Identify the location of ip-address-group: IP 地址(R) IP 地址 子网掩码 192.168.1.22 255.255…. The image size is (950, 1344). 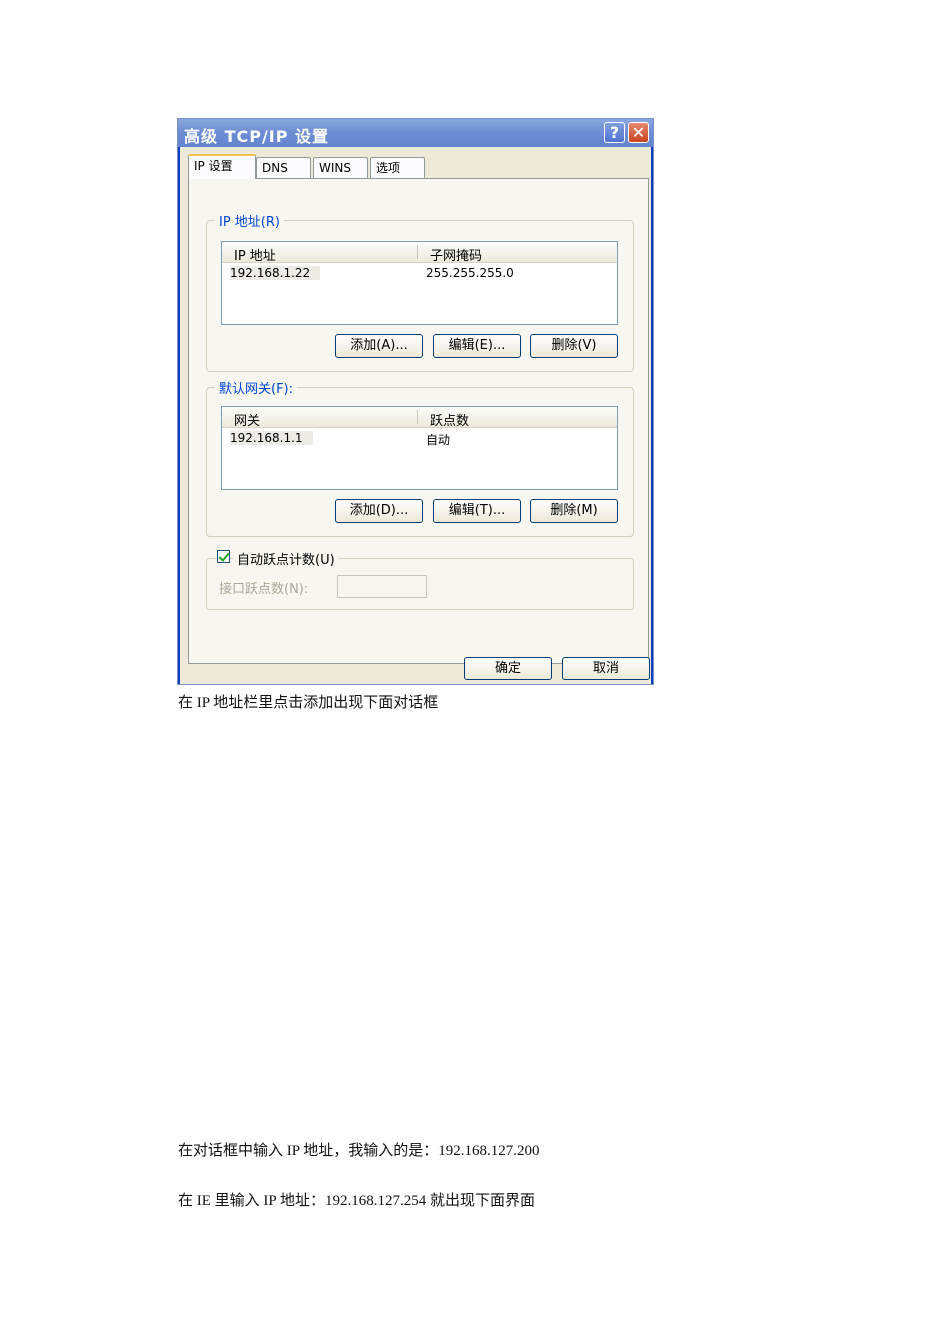
(420, 291).